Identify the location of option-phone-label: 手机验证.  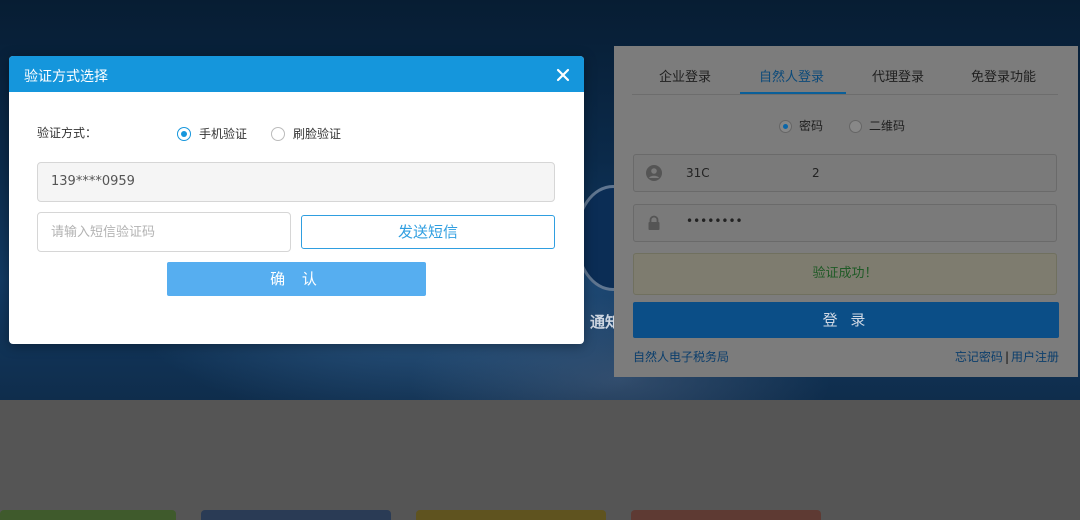
(223, 134).